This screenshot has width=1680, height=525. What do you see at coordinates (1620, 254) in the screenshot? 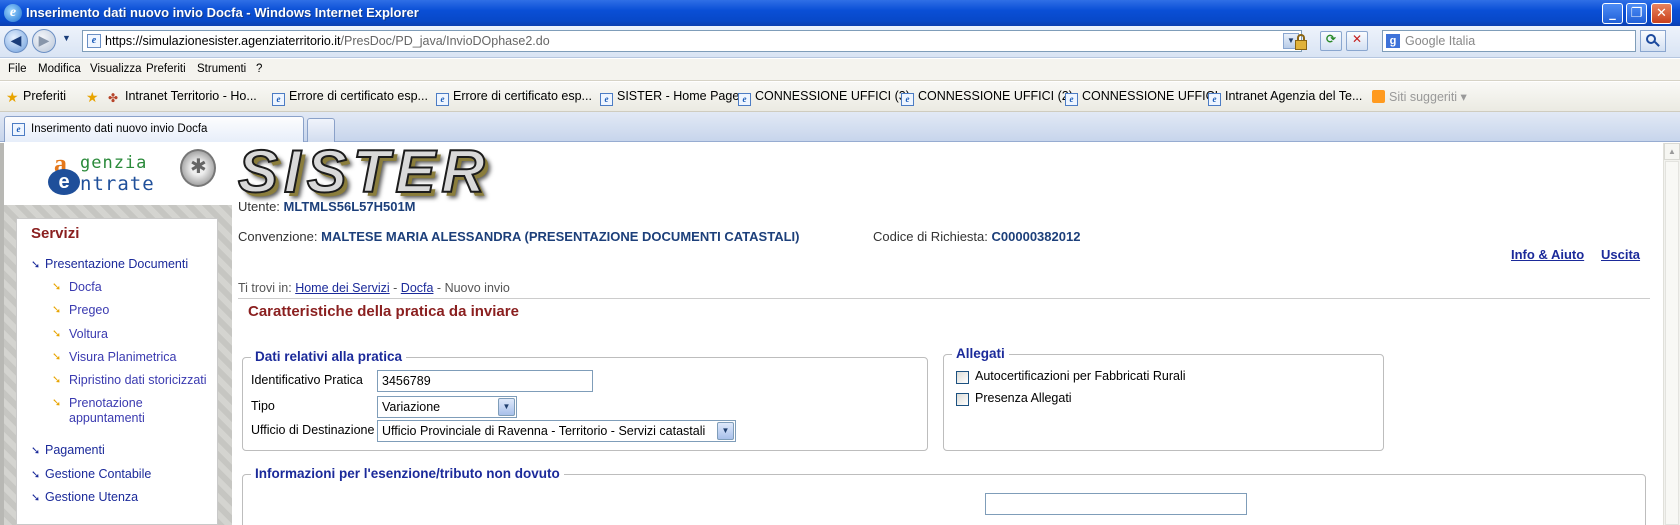
I see `uscita-link: Uscita` at bounding box center [1620, 254].